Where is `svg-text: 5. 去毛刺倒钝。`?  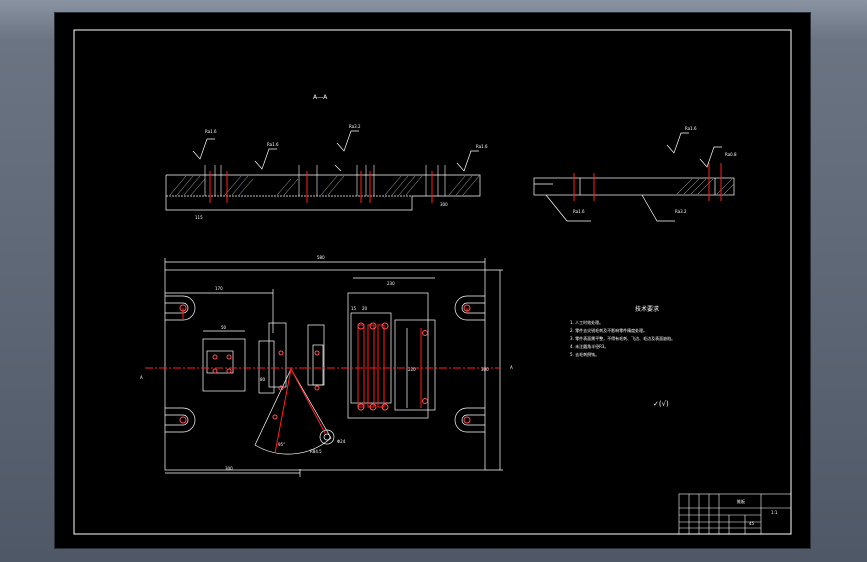 svg-text: 5. 去毛刺倒钝。 is located at coordinates (584, 354).